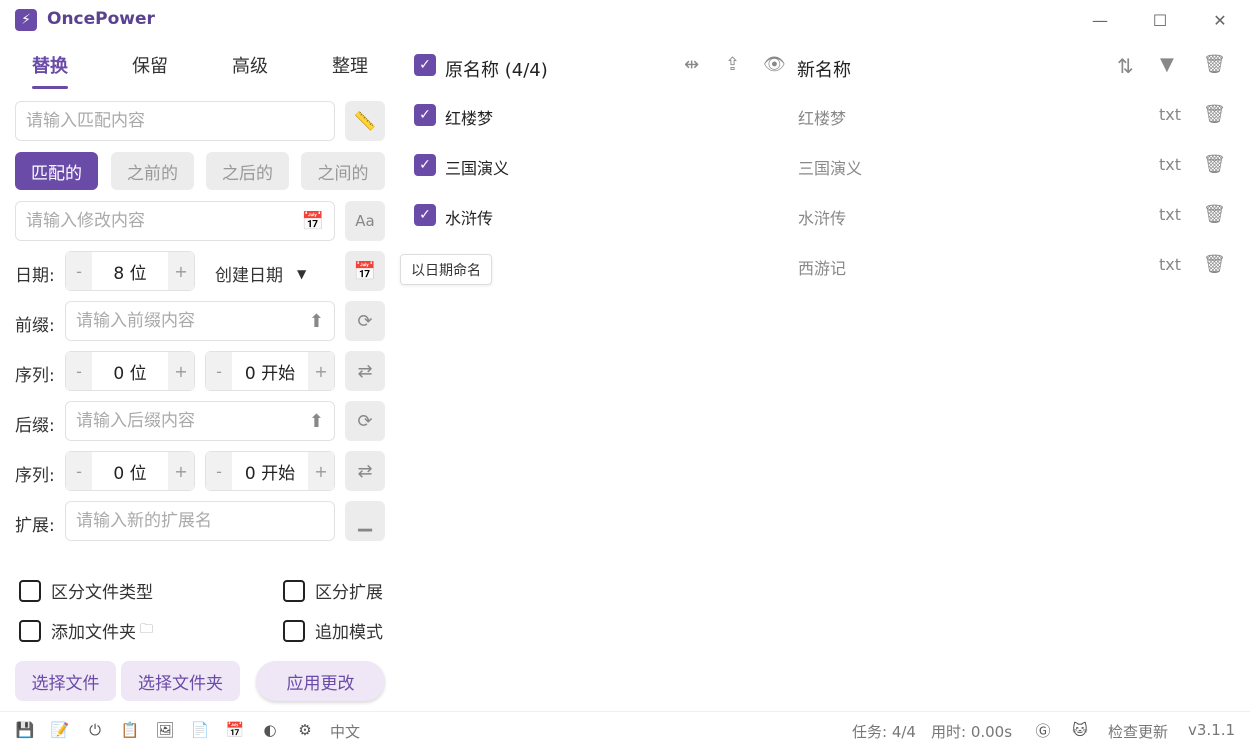 This screenshot has height=748, width=1250. What do you see at coordinates (822, 118) in the screenshot?
I see `row-new-name: 红楼梦` at bounding box center [822, 118].